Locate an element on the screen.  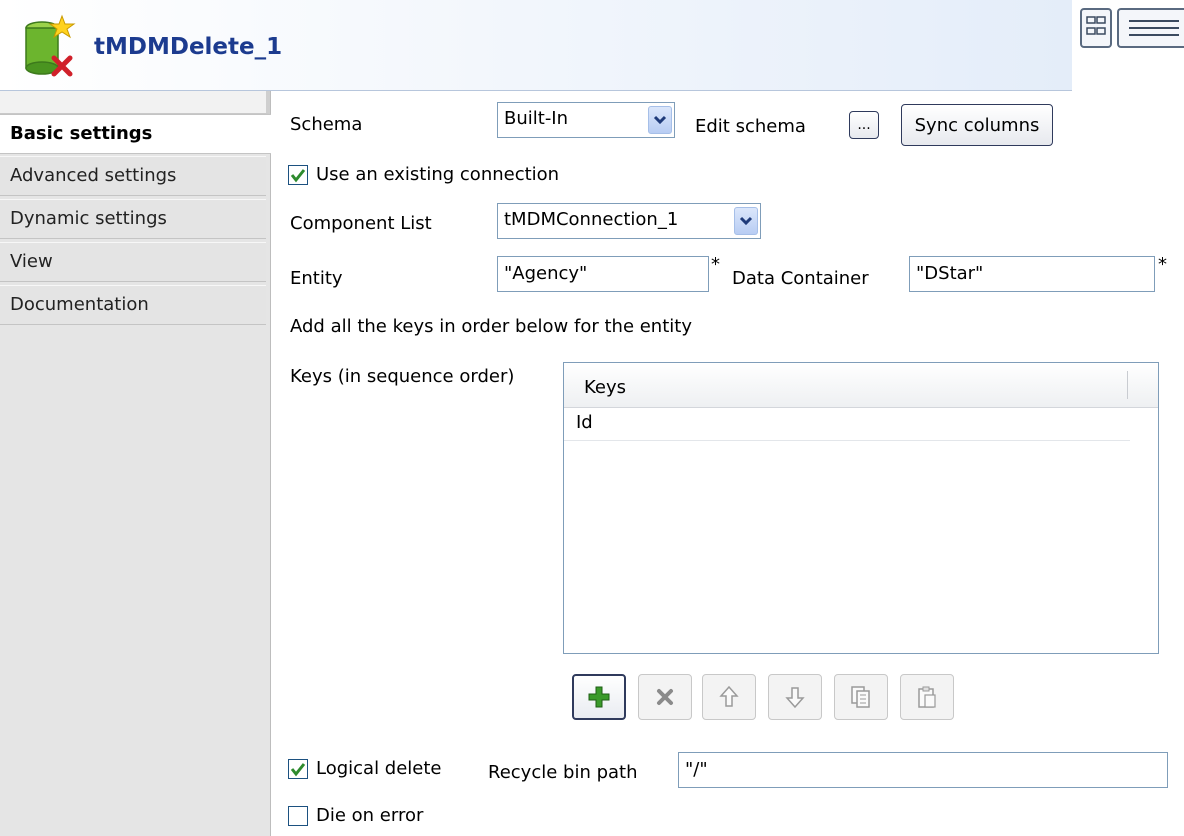
use-existing-connection-label: Use an existing connection is located at coordinates (438, 174).